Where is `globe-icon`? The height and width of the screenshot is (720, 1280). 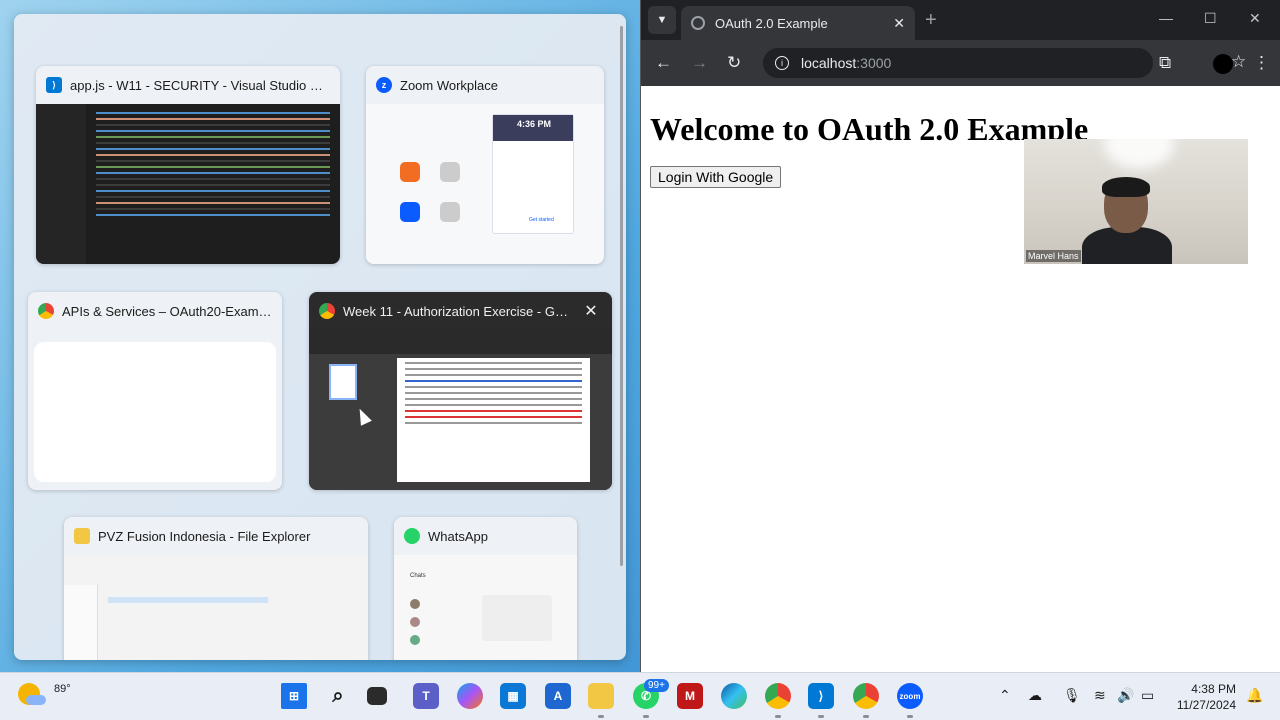 globe-icon is located at coordinates (698, 23).